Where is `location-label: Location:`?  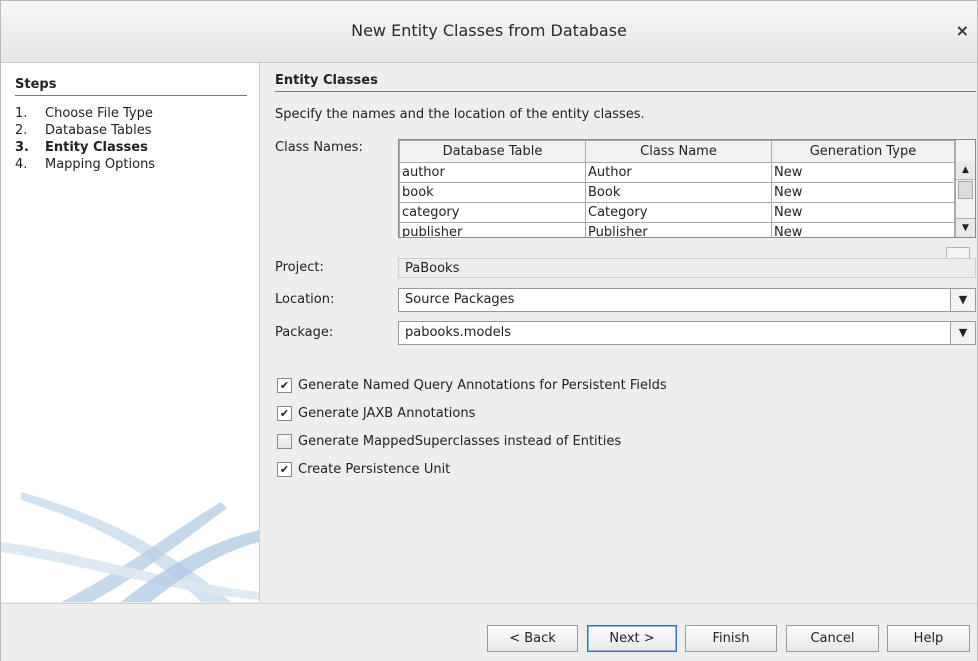 location-label: Location: is located at coordinates (305, 299).